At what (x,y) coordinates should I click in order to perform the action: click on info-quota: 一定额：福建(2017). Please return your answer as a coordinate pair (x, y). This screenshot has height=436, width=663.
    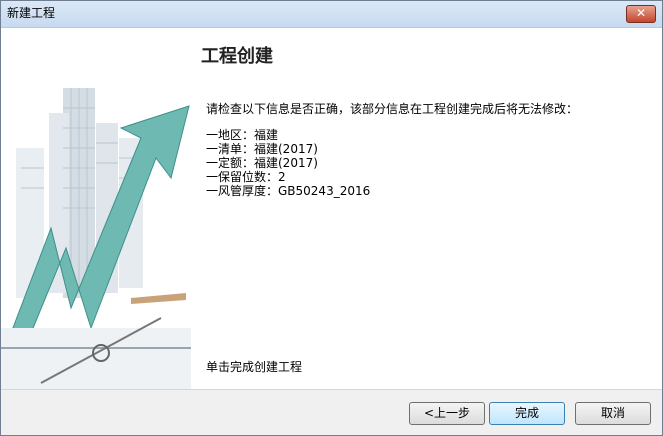
    Looking at the image, I should click on (262, 163).